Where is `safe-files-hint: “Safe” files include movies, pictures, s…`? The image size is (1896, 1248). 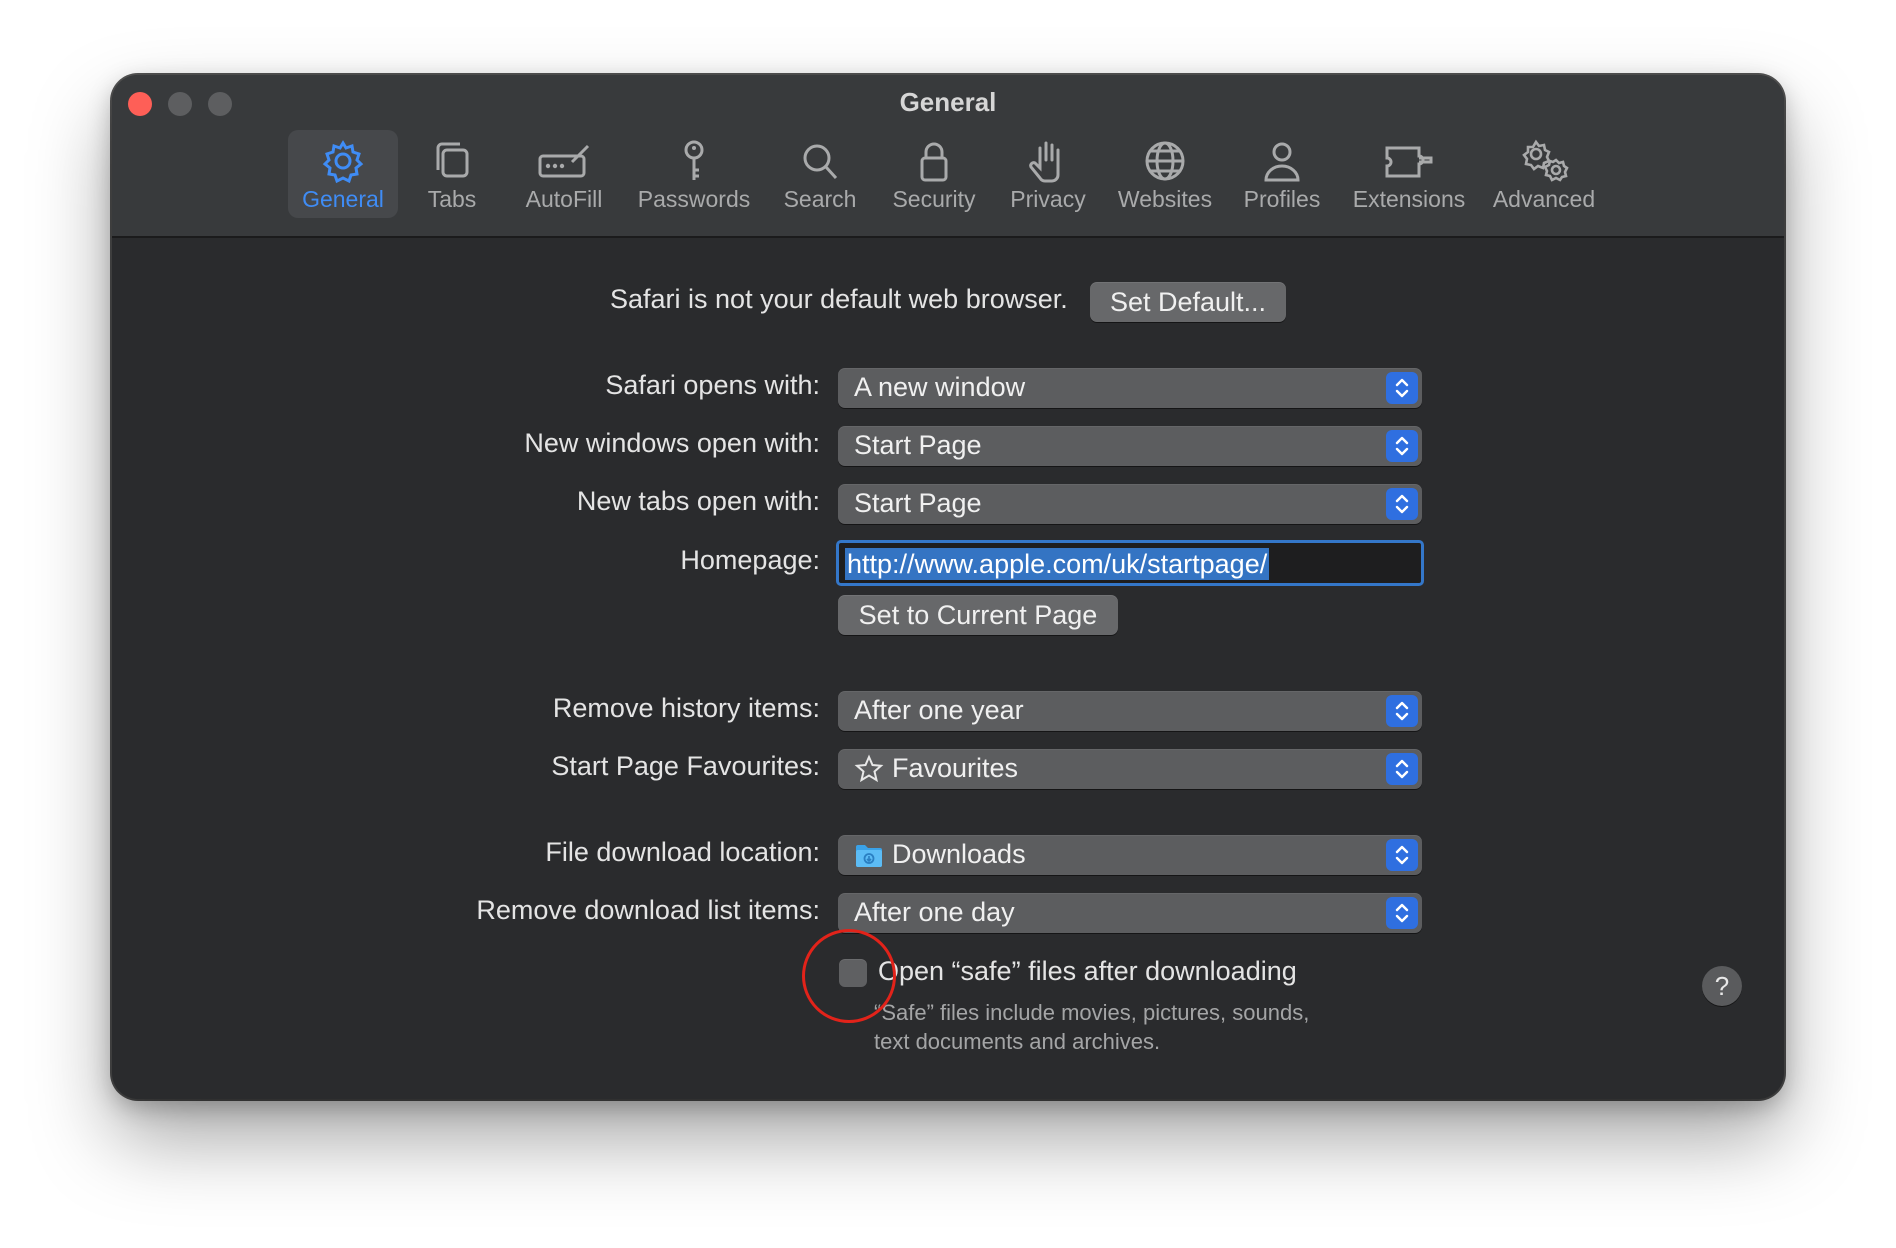 safe-files-hint: “Safe” files include movies, pictures, s… is located at coordinates (1091, 1027).